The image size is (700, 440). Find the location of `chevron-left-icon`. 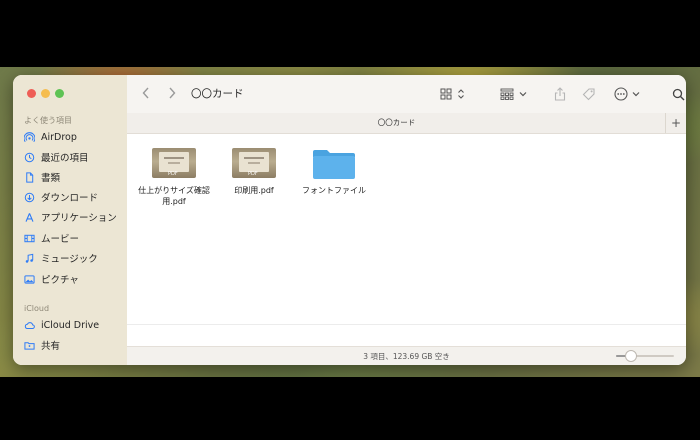

chevron-left-icon is located at coordinates (145, 93).